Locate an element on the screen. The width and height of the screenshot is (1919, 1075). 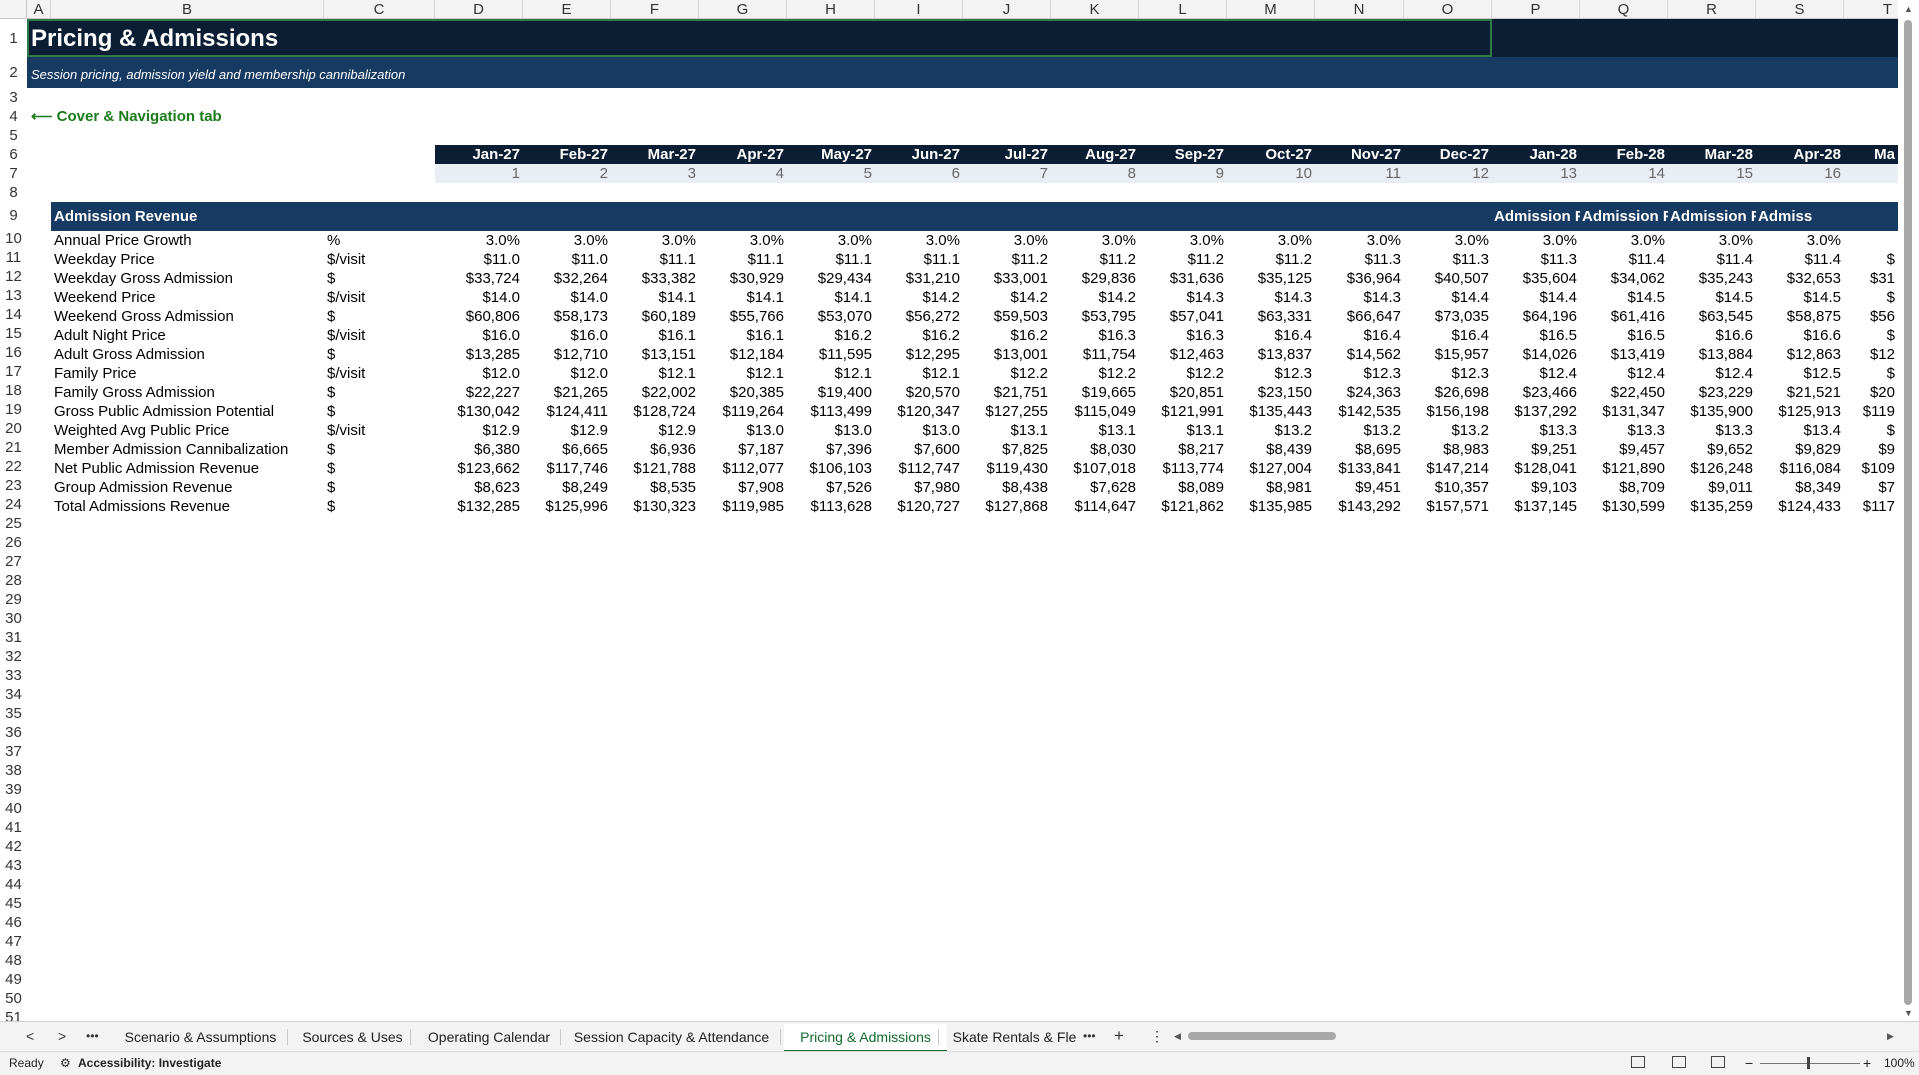
row-header-1: 1 is located at coordinates (13, 38).